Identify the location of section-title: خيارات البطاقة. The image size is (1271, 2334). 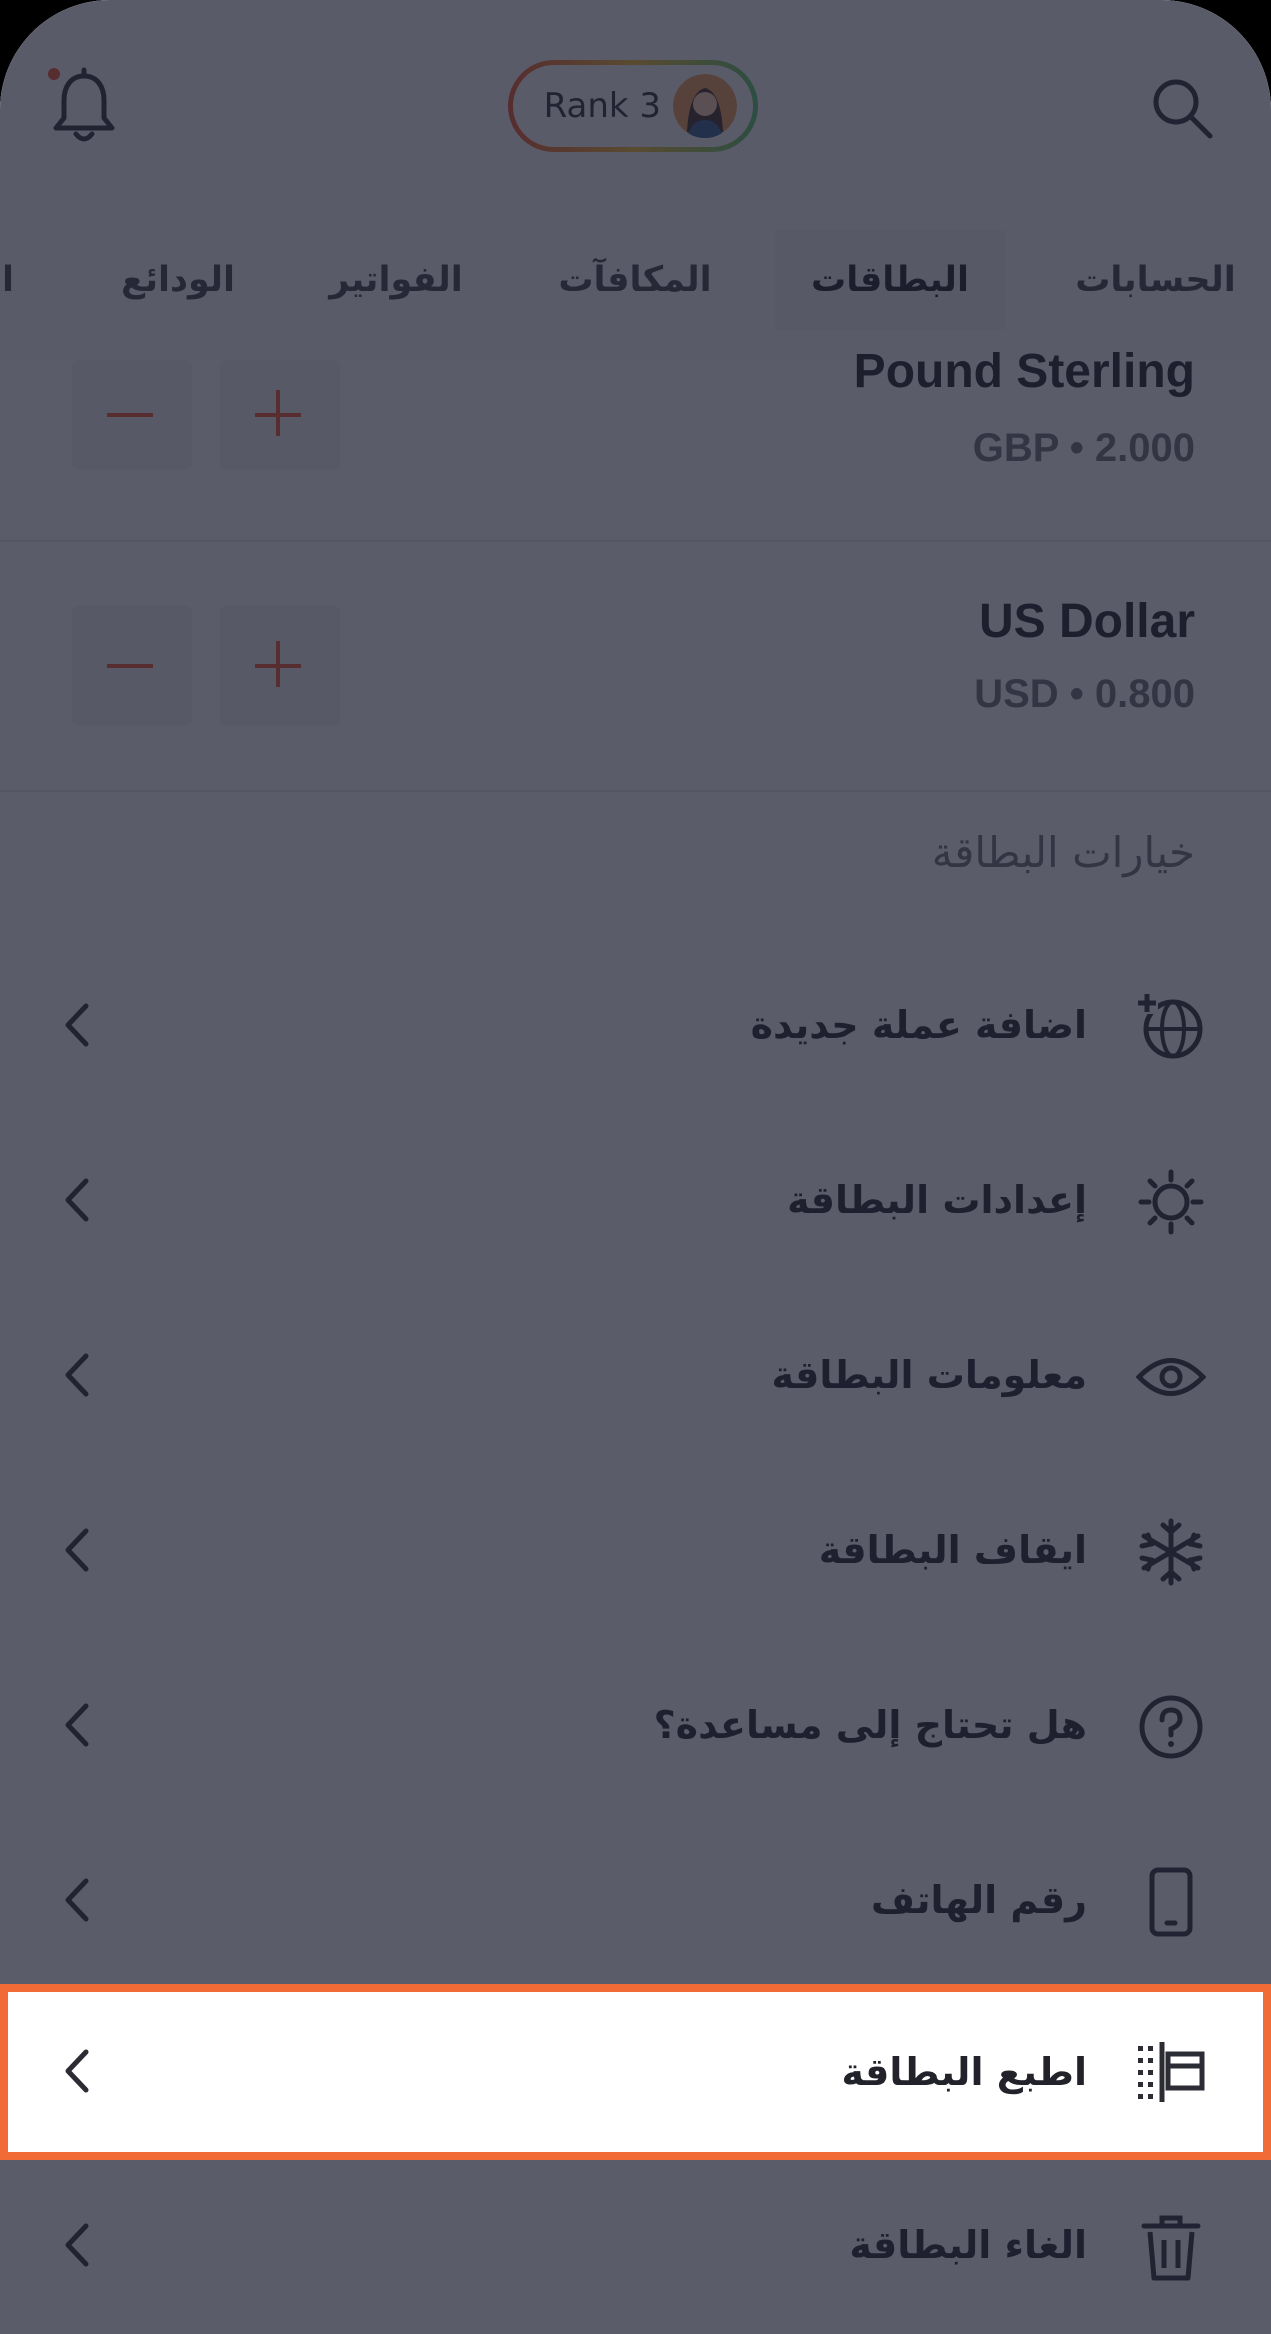
(1063, 852).